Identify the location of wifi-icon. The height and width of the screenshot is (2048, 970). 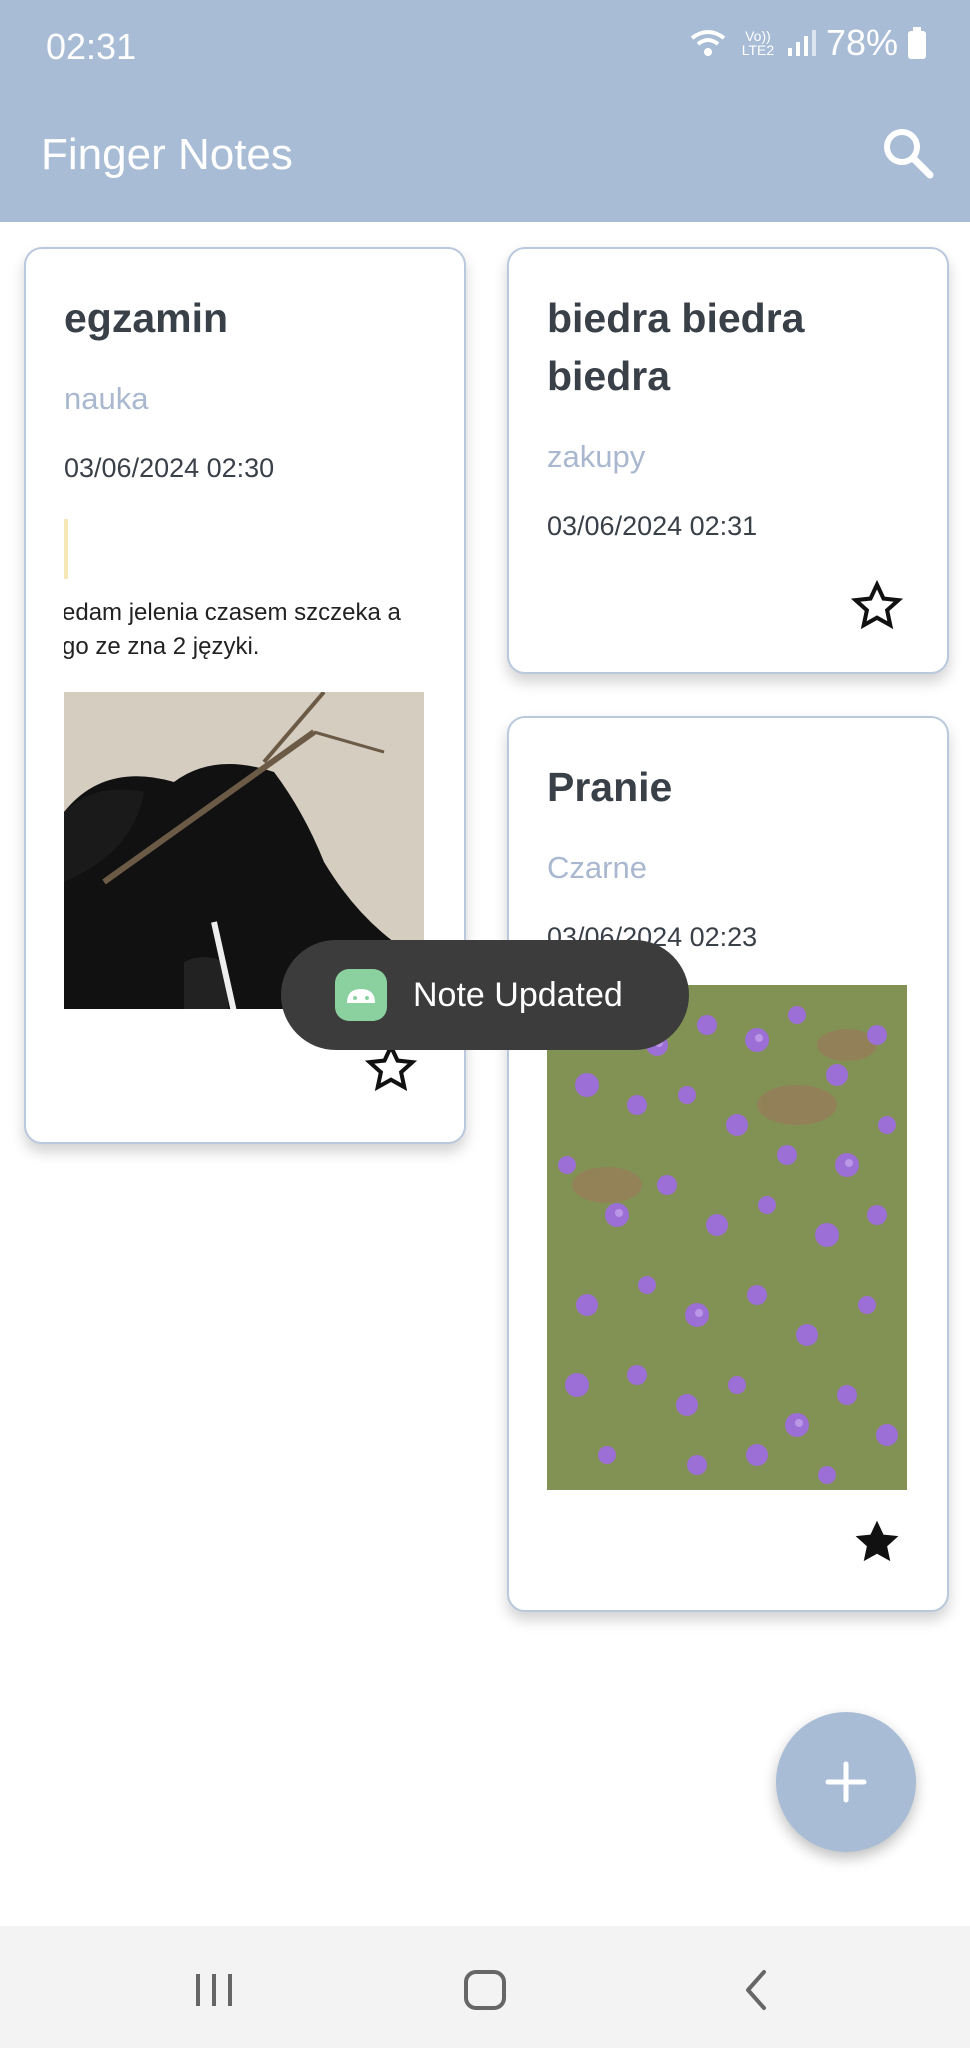
(708, 43).